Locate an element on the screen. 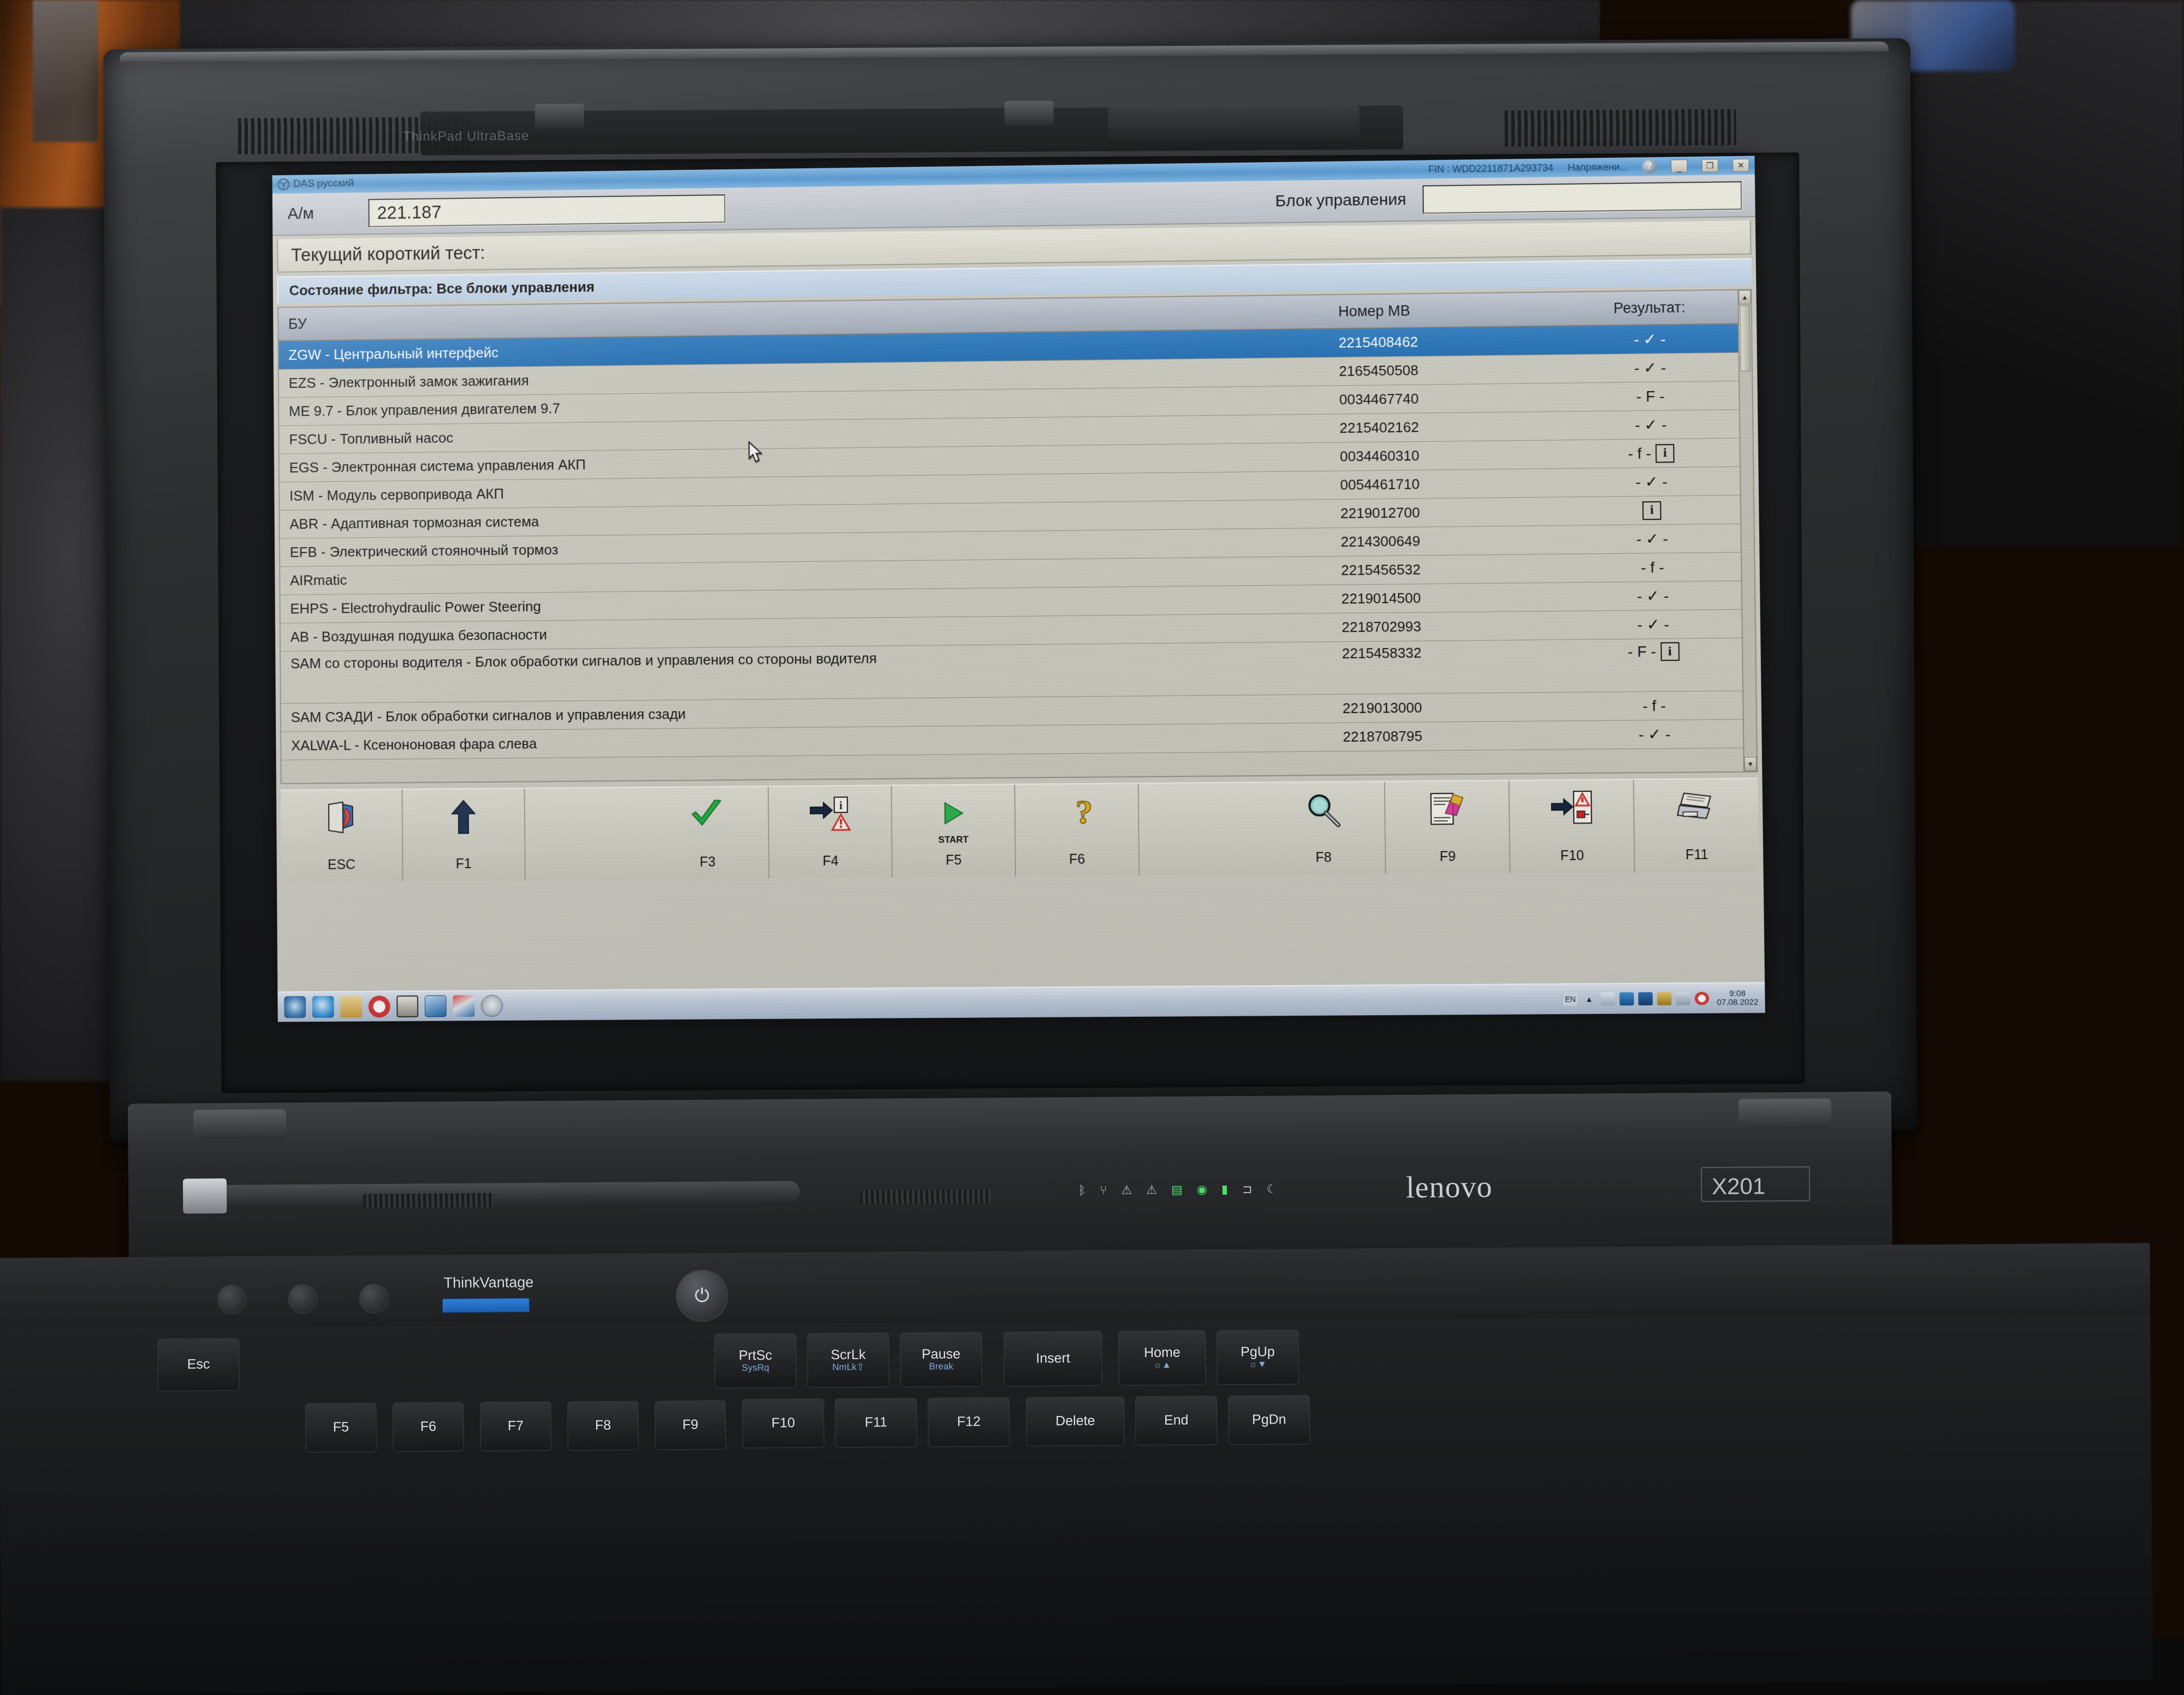  restore-button: ❐ is located at coordinates (1710, 165).